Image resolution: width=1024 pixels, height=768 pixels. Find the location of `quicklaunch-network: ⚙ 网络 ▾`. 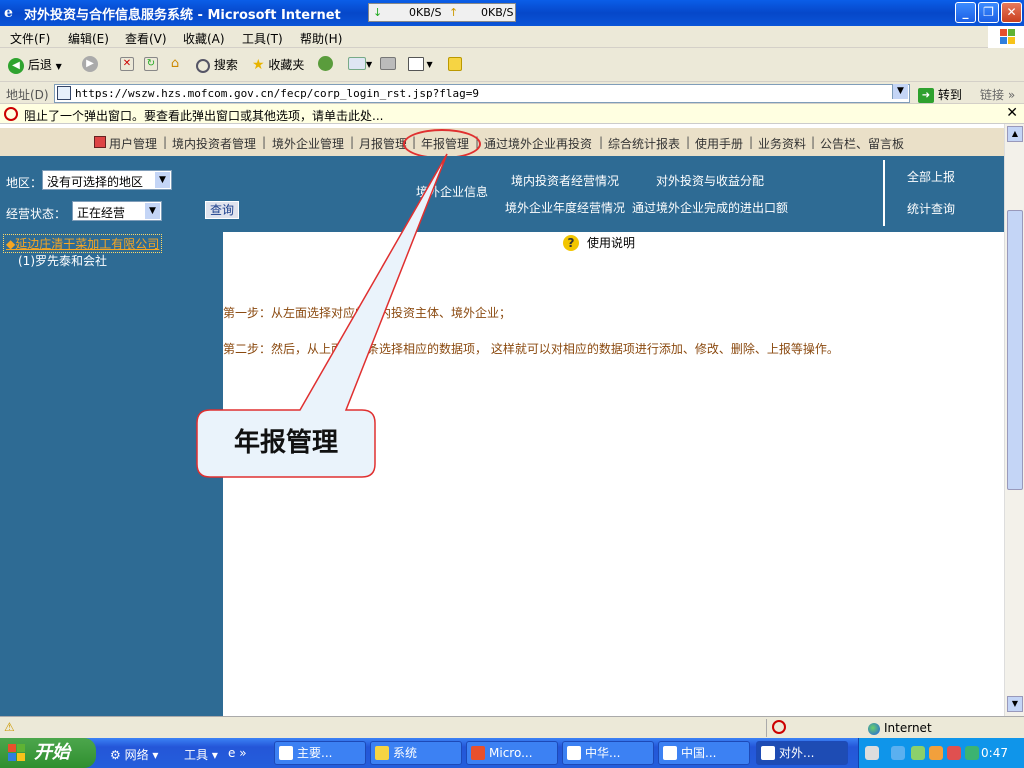

quicklaunch-network: ⚙ 网络 ▾ is located at coordinates (134, 754).